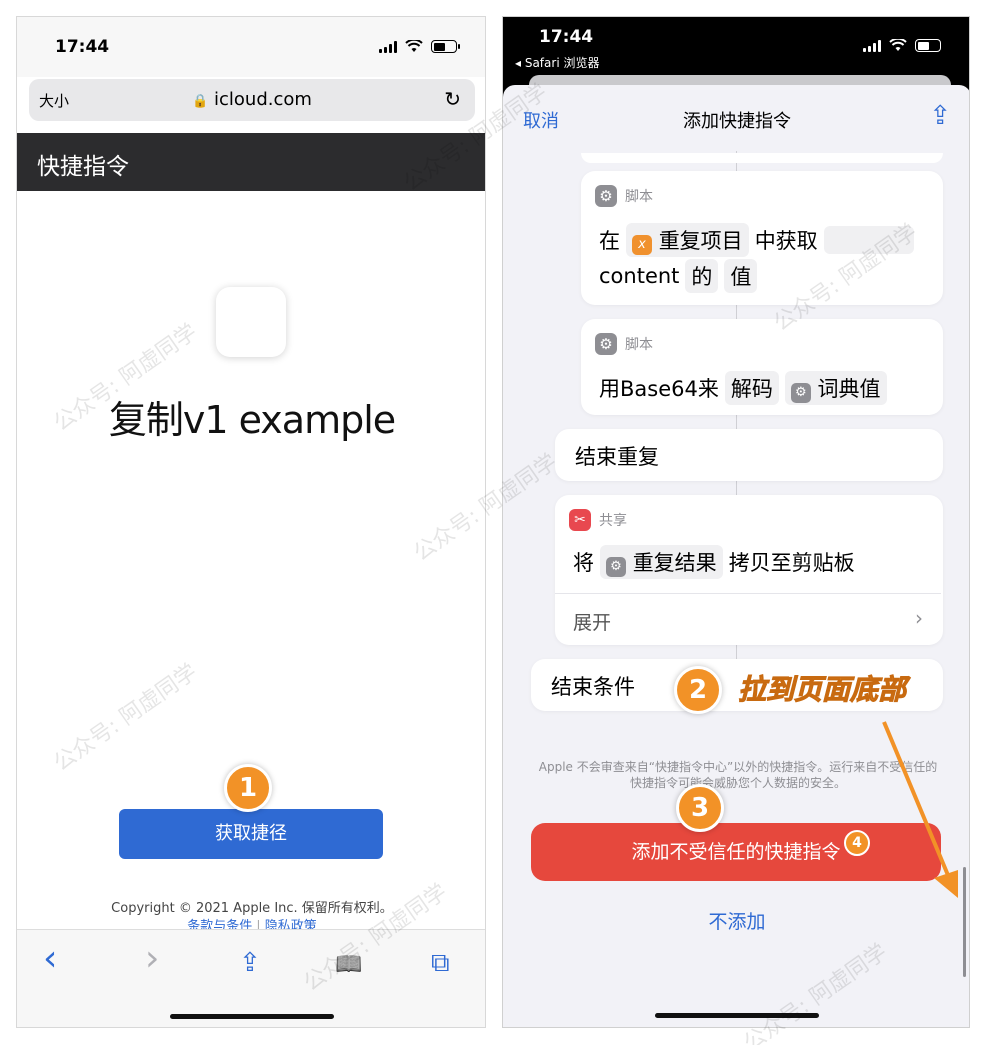 This screenshot has height=1045, width=986. I want to click on step-1-badge: 1, so click(248, 788).